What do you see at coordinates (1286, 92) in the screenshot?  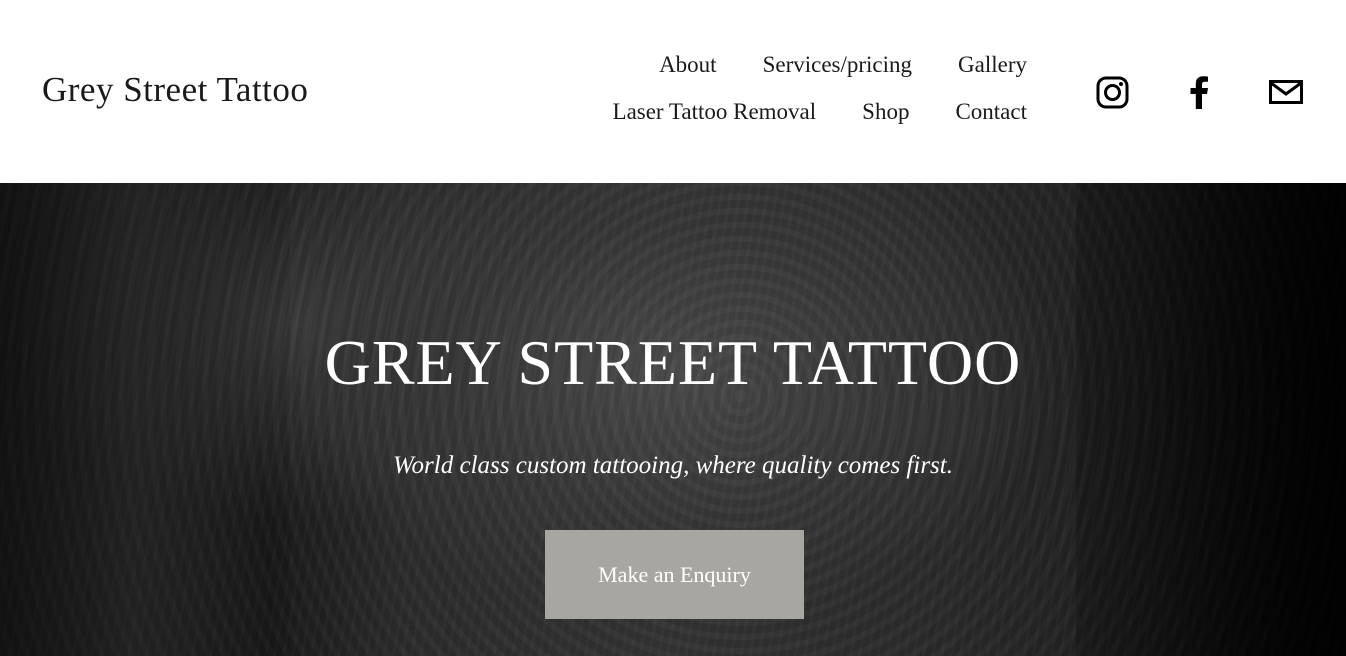 I see `email-icon` at bounding box center [1286, 92].